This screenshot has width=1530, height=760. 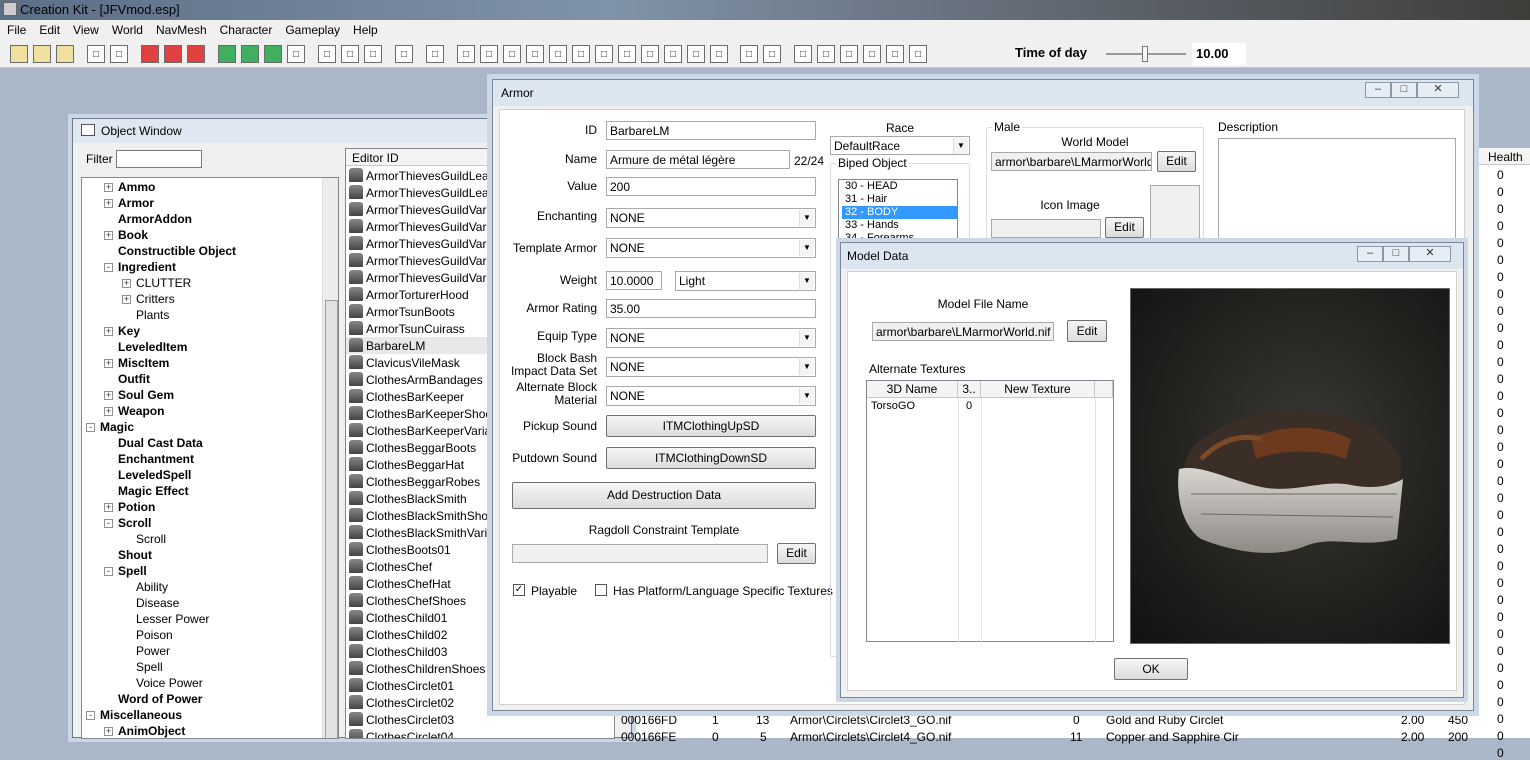 I want to click on armor-type-dropdown: Light ▼, so click(x=745, y=281).